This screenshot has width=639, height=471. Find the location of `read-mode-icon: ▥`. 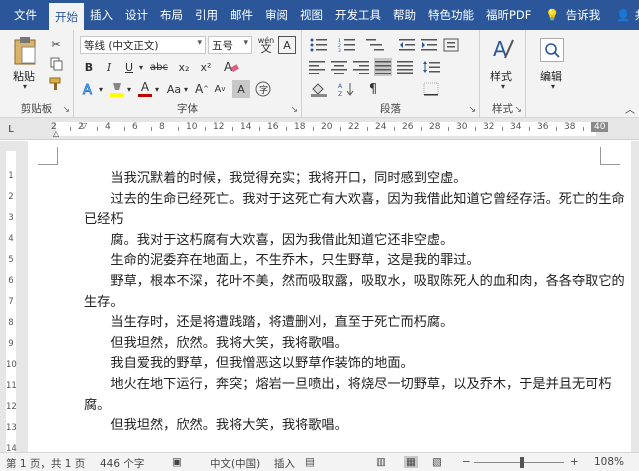

read-mode-icon: ▥ is located at coordinates (381, 462).